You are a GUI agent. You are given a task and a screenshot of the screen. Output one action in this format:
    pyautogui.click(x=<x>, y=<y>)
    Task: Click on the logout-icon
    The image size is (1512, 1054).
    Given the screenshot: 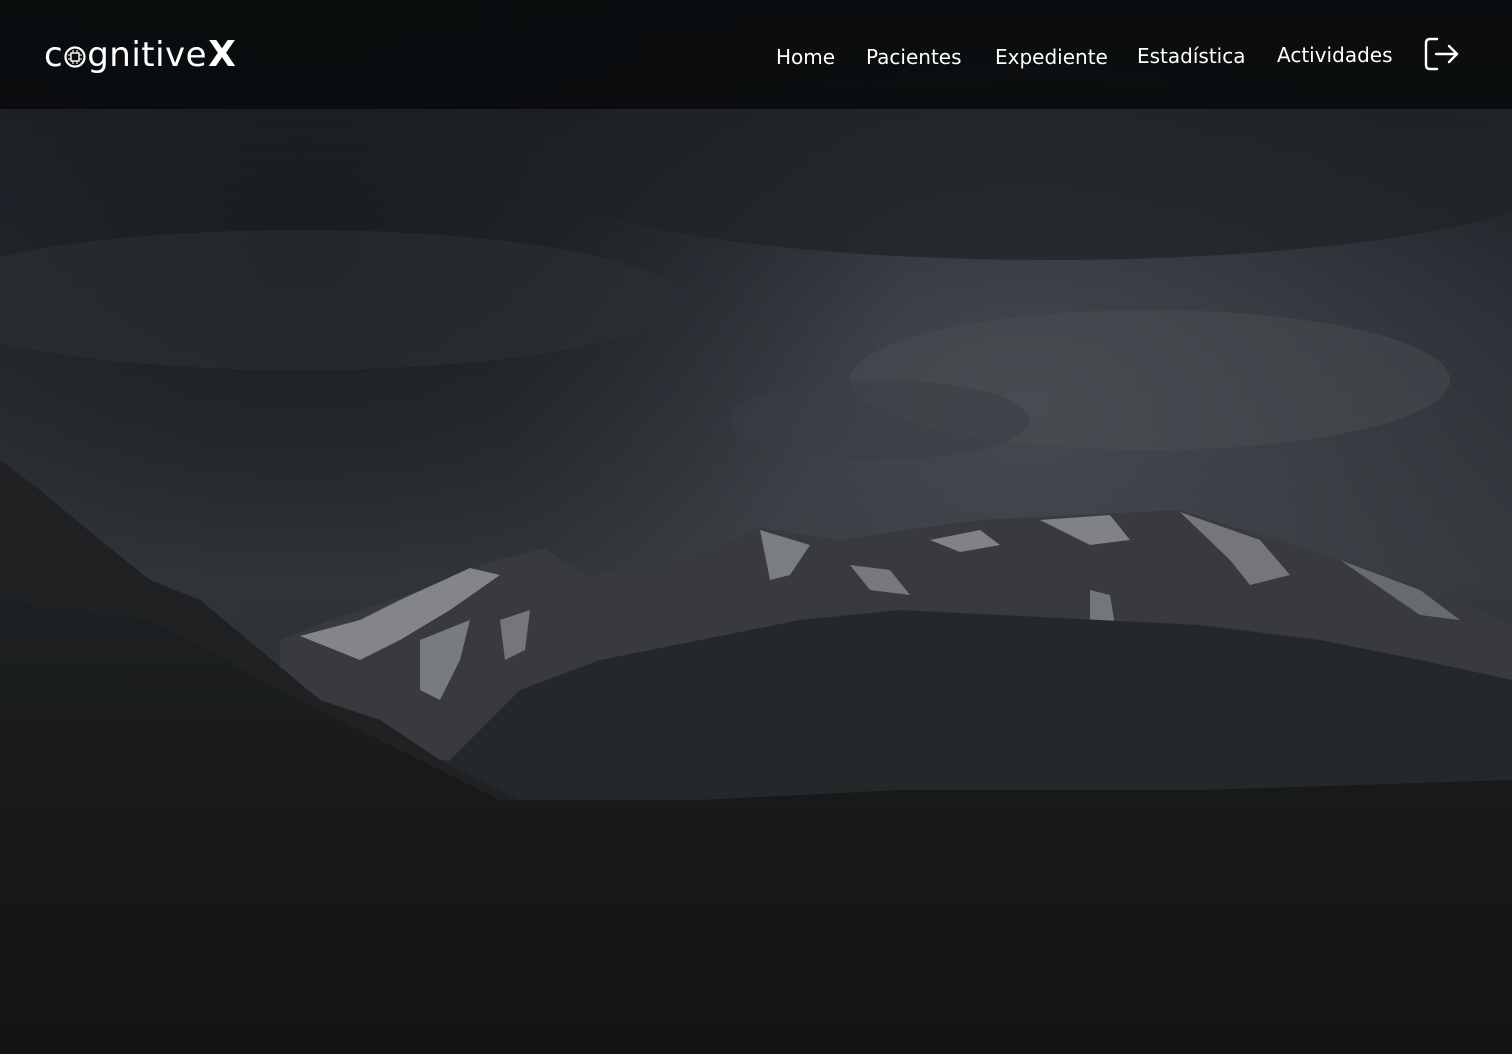 What is the action you would take?
    pyautogui.click(x=1442, y=54)
    